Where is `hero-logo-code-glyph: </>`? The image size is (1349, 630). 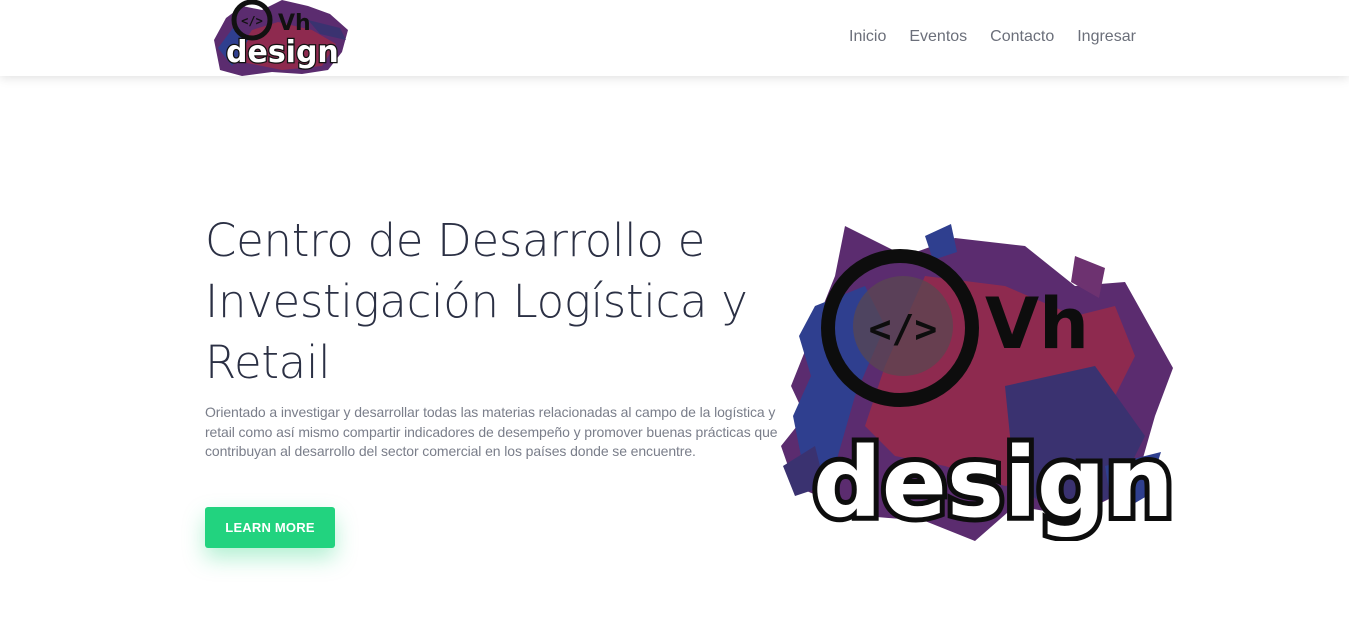 hero-logo-code-glyph: </> is located at coordinates (903, 329).